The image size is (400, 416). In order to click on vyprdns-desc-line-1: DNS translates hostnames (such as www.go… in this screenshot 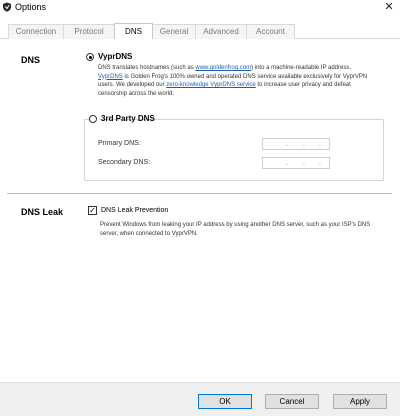, I will do `click(225, 68)`.